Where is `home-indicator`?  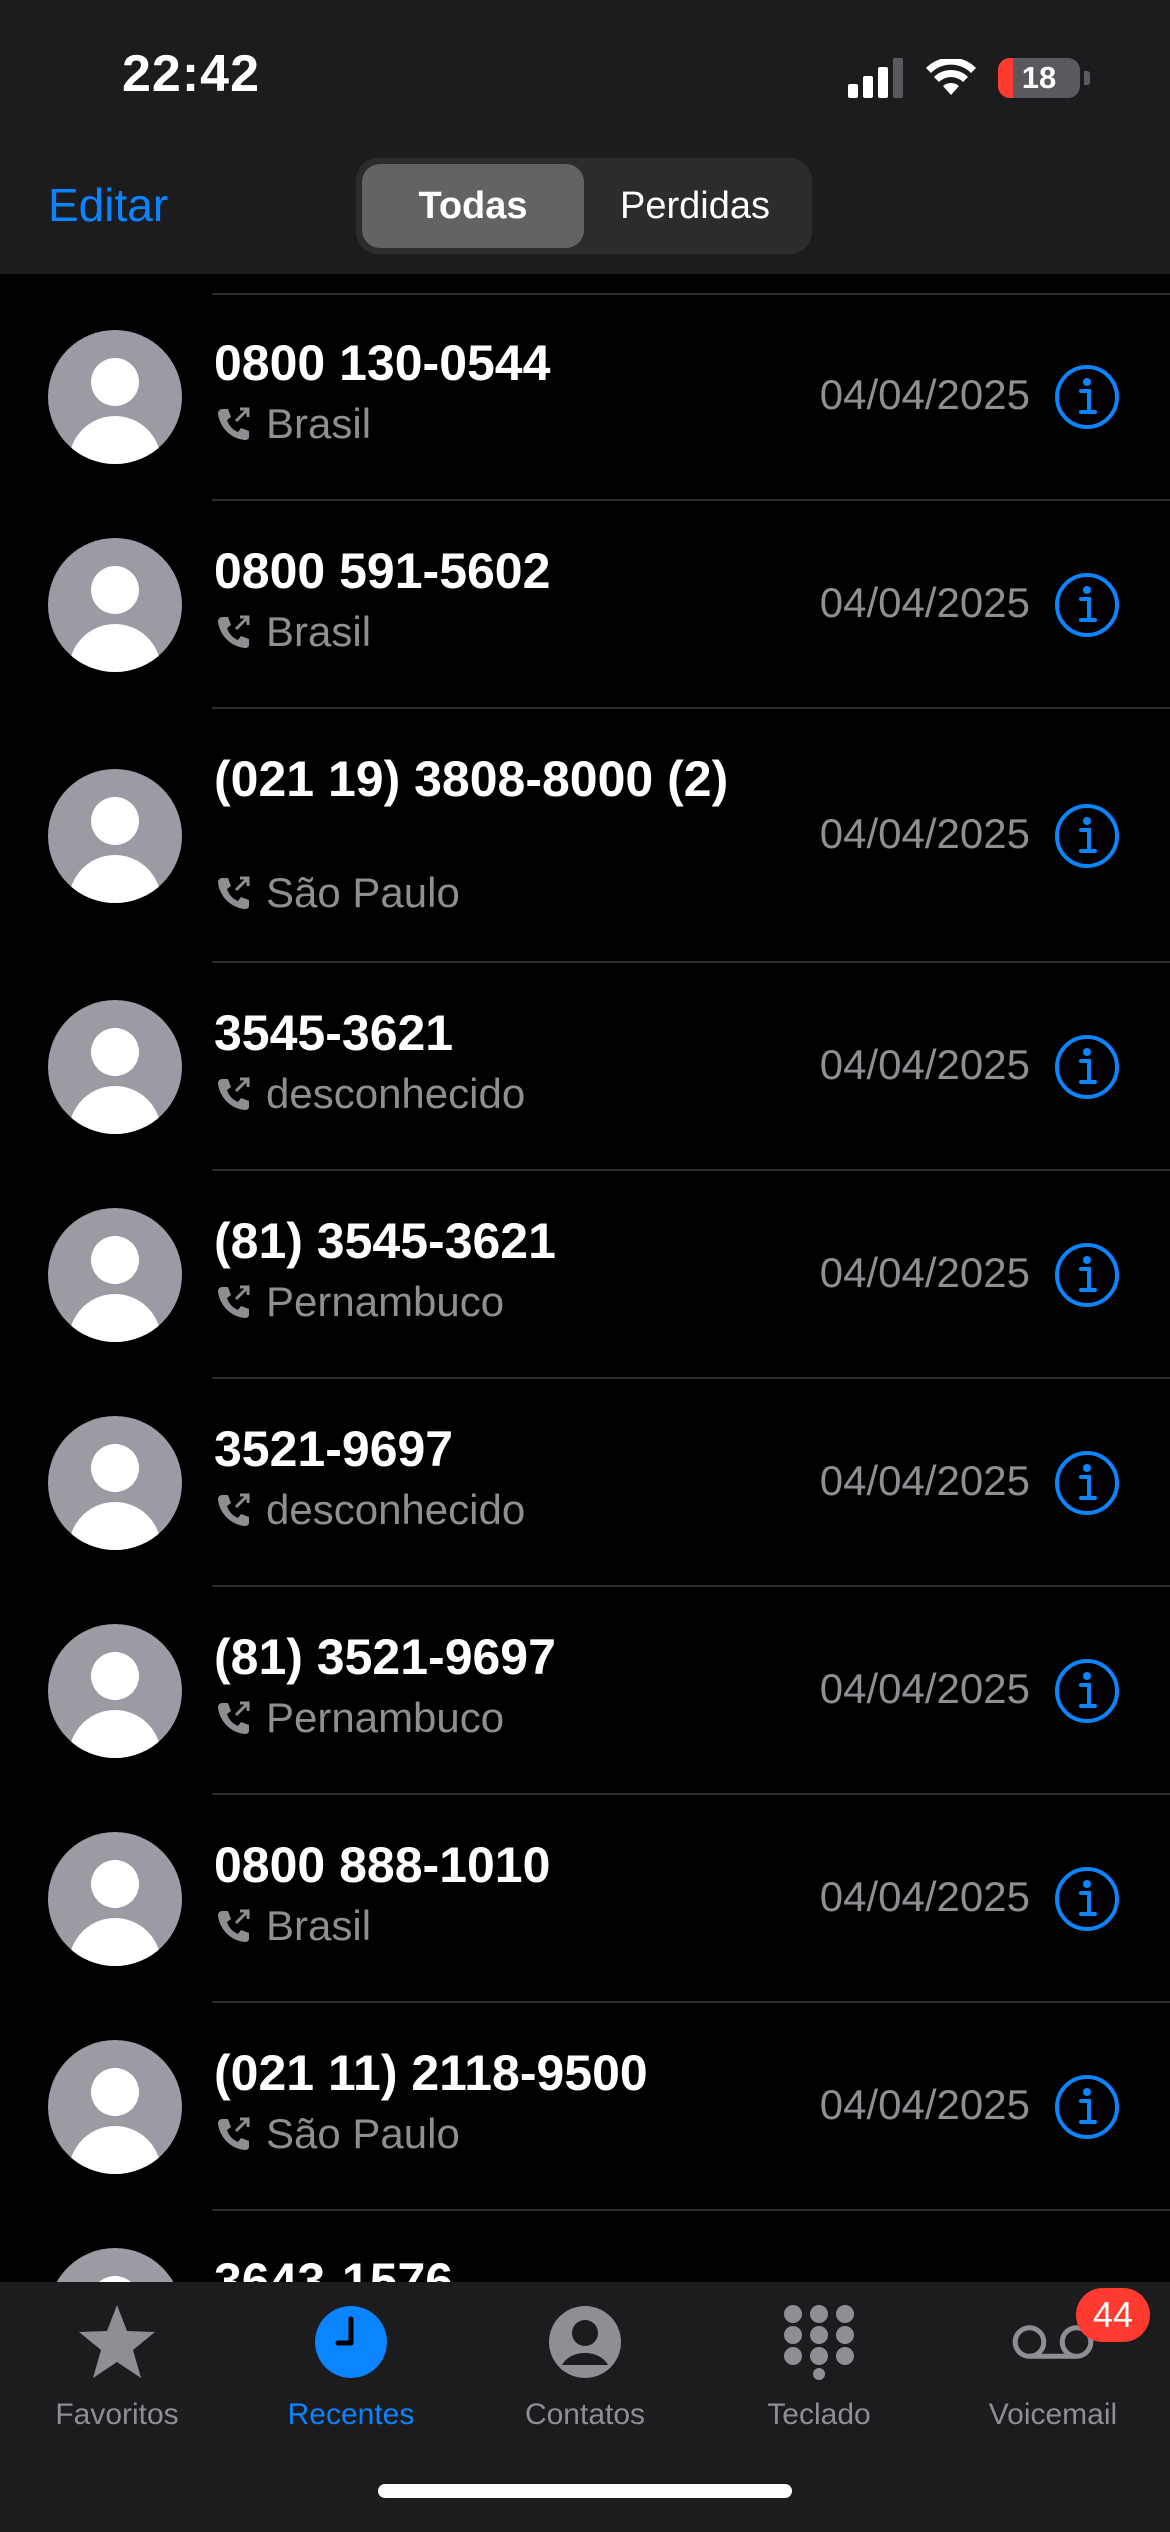
home-indicator is located at coordinates (585, 2491).